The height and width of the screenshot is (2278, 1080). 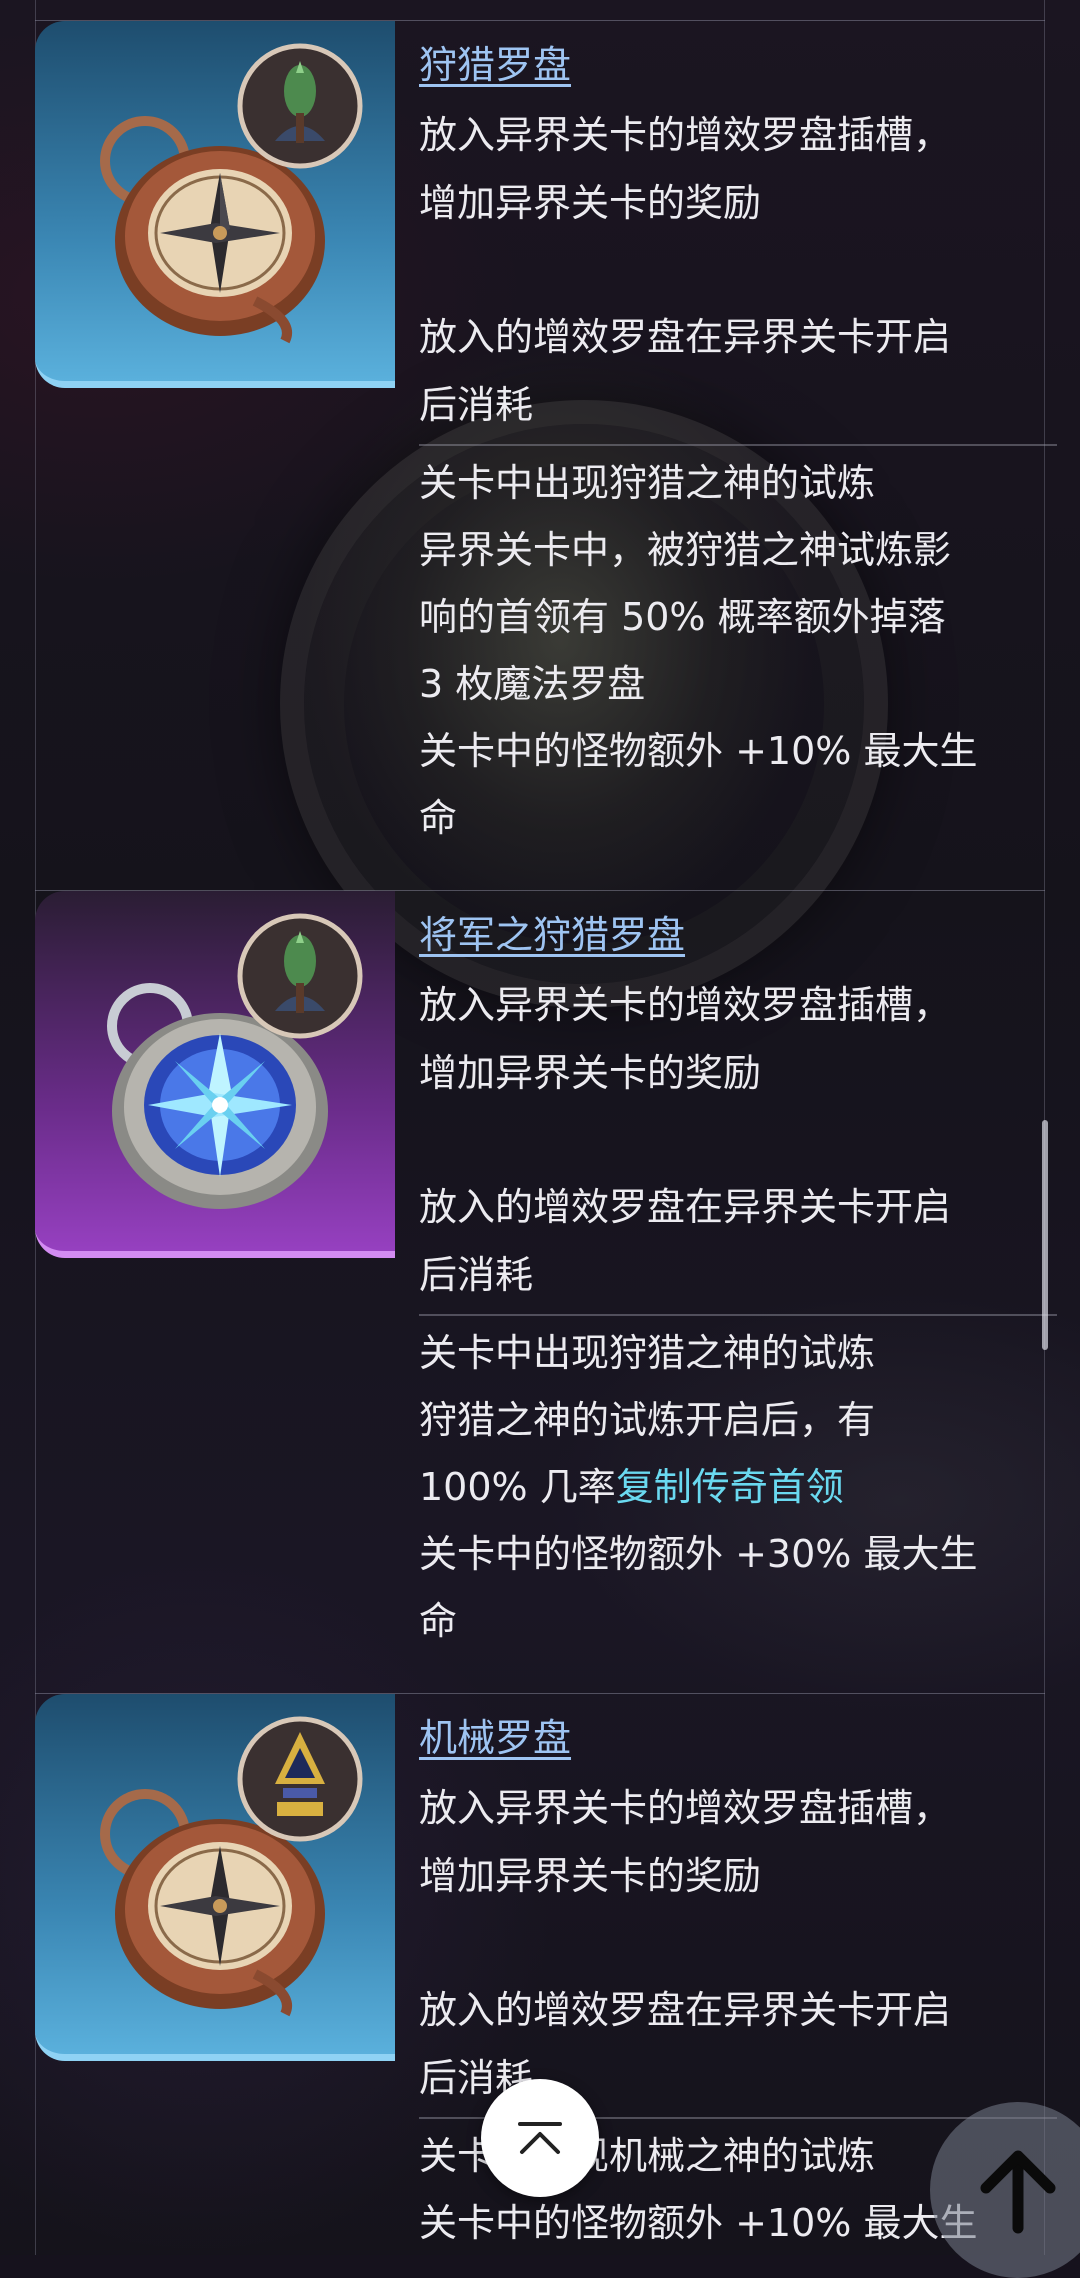 I want to click on effect-line: 关卡中的怪物额外 +30% 最大生, so click(x=698, y=1554).